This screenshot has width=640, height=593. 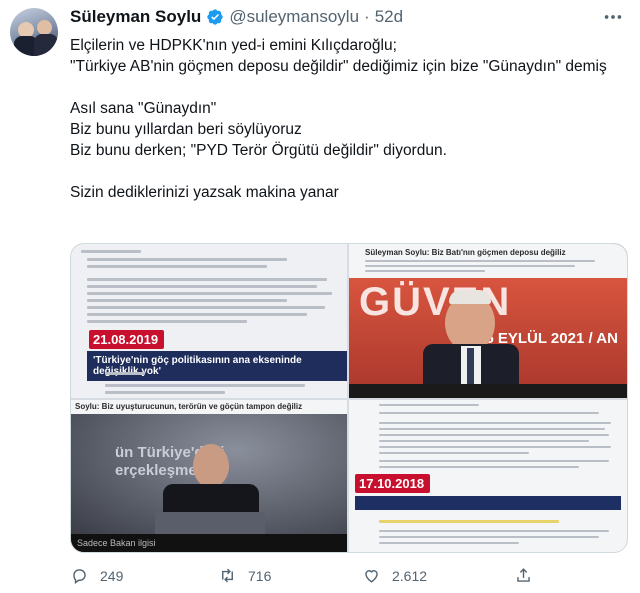 I want to click on retweet-button: 716, so click(x=244, y=575).